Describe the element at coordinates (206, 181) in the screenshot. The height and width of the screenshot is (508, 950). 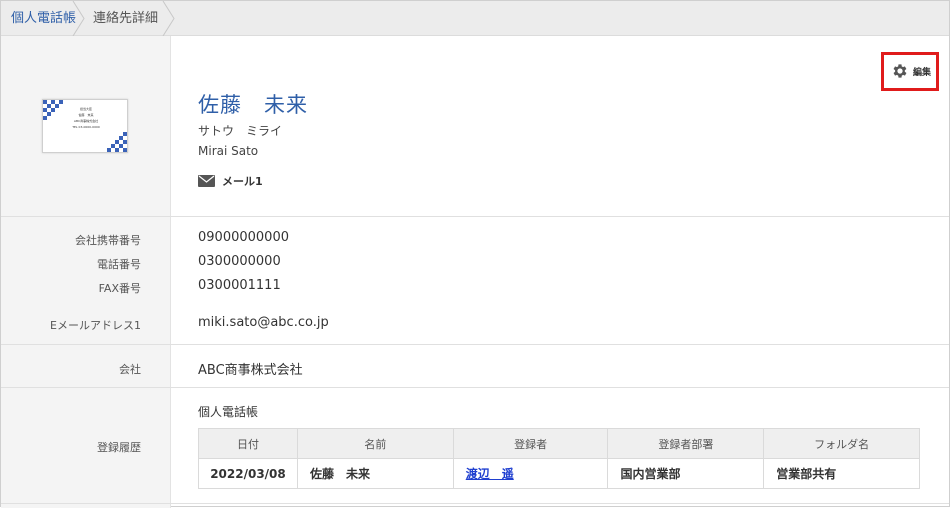
I see `envelope-icon` at that location.